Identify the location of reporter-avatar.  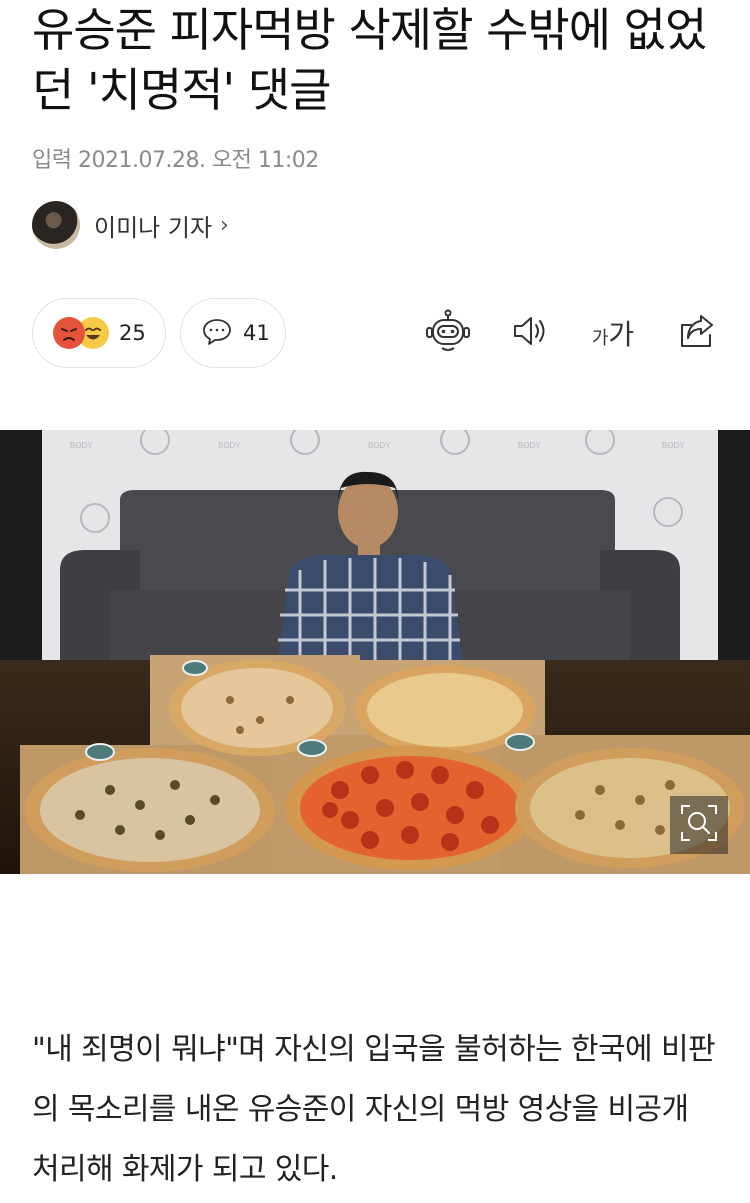
(56, 225).